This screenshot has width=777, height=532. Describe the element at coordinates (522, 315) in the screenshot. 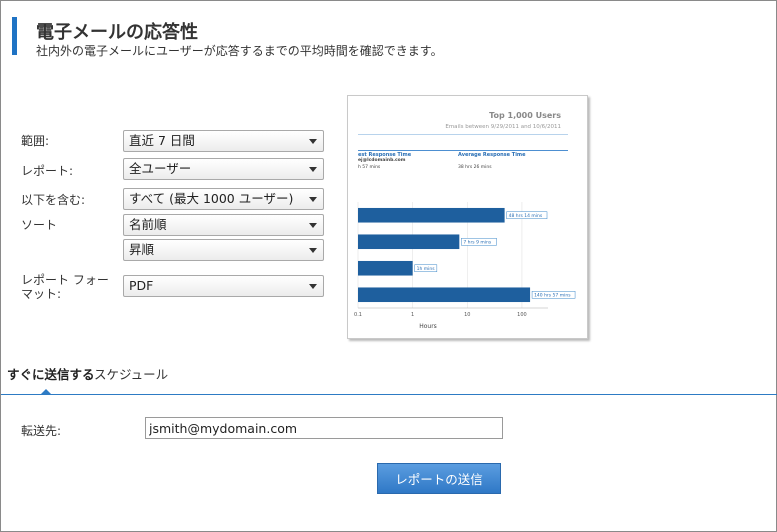

I see `chart-tick-label: 100` at that location.